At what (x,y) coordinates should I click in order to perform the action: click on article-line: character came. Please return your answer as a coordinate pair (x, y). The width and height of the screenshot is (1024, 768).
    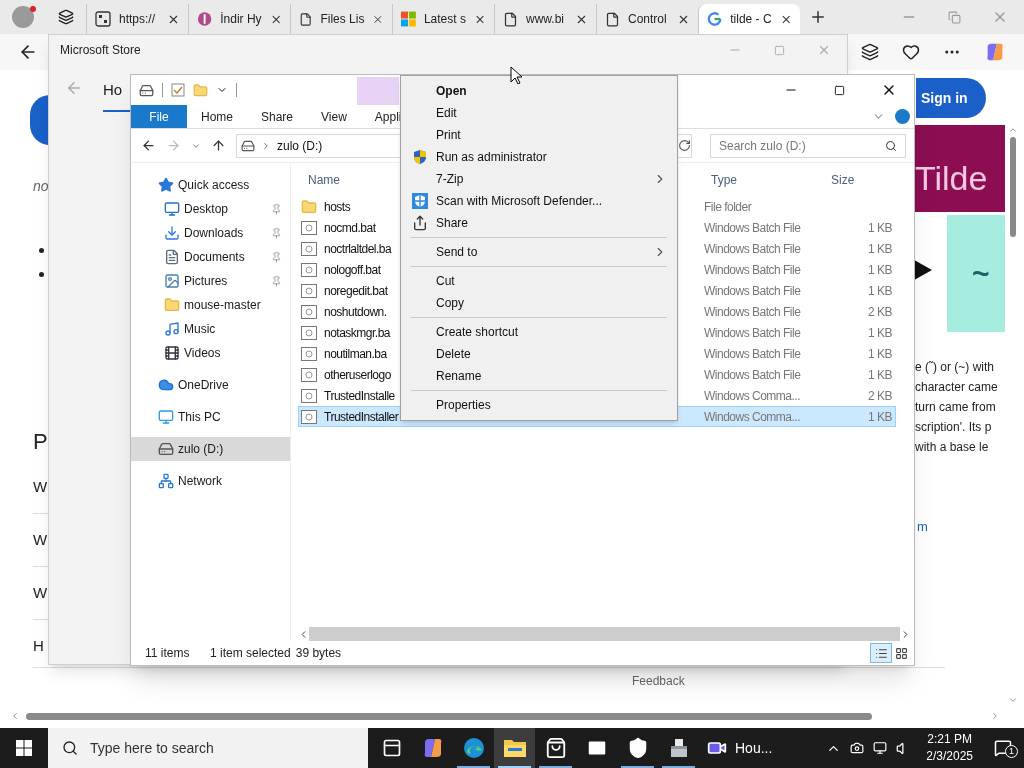
    Looking at the image, I should click on (956, 387).